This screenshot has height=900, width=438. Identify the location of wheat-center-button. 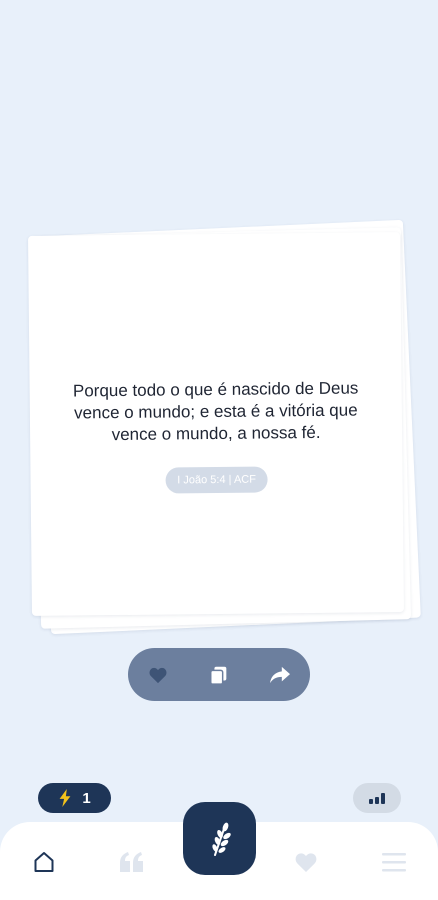
(219, 838).